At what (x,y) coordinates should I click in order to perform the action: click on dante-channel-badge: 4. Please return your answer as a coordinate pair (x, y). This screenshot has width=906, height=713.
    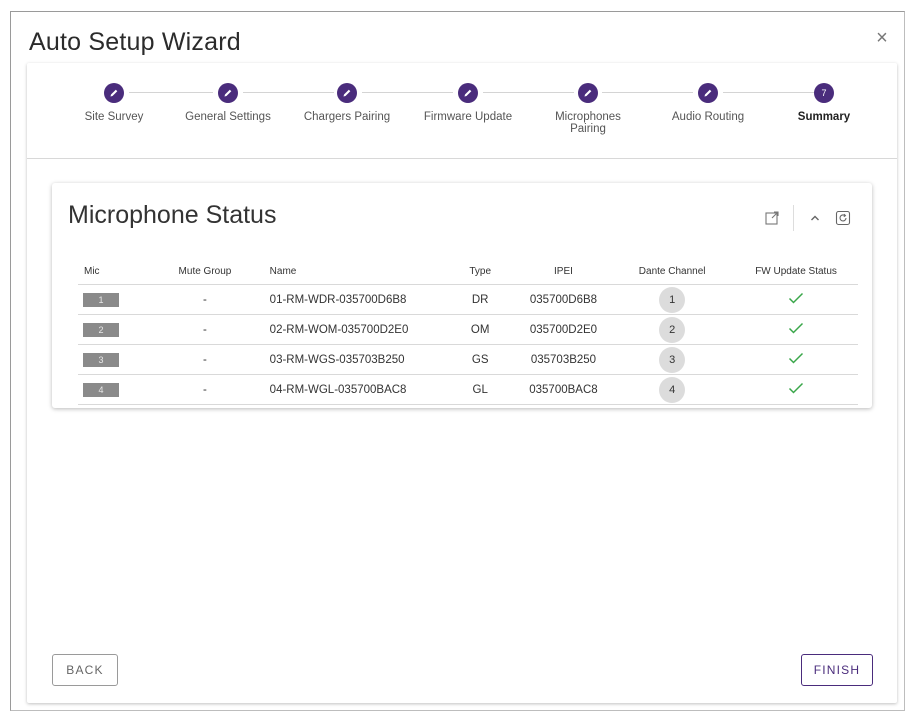
    Looking at the image, I should click on (672, 389).